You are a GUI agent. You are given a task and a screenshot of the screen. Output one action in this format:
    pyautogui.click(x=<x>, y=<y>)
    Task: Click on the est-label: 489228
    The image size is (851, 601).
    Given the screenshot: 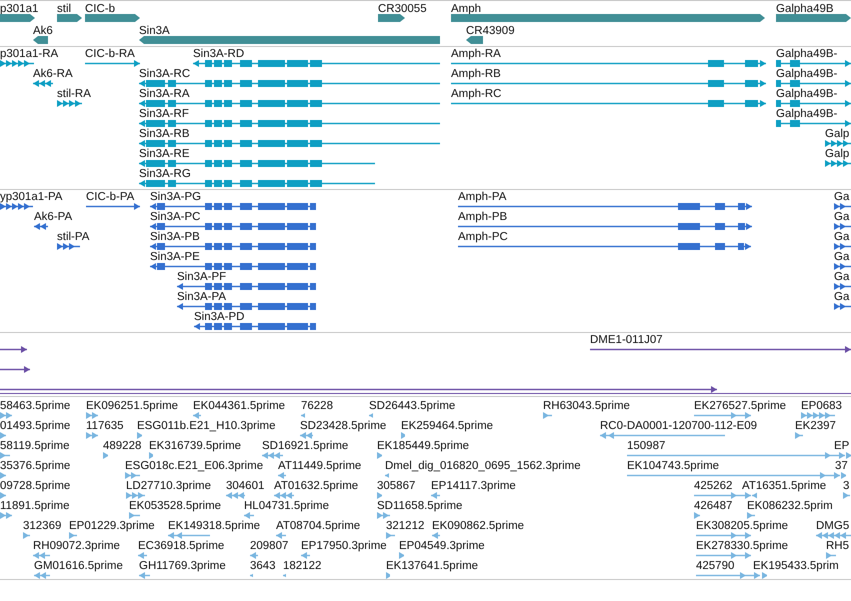 What is the action you would take?
    pyautogui.click(x=122, y=446)
    